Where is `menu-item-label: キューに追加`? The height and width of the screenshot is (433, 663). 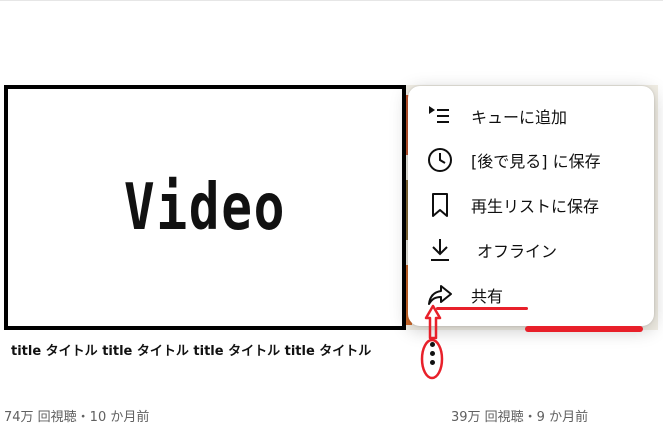 menu-item-label: キューに追加 is located at coordinates (519, 117).